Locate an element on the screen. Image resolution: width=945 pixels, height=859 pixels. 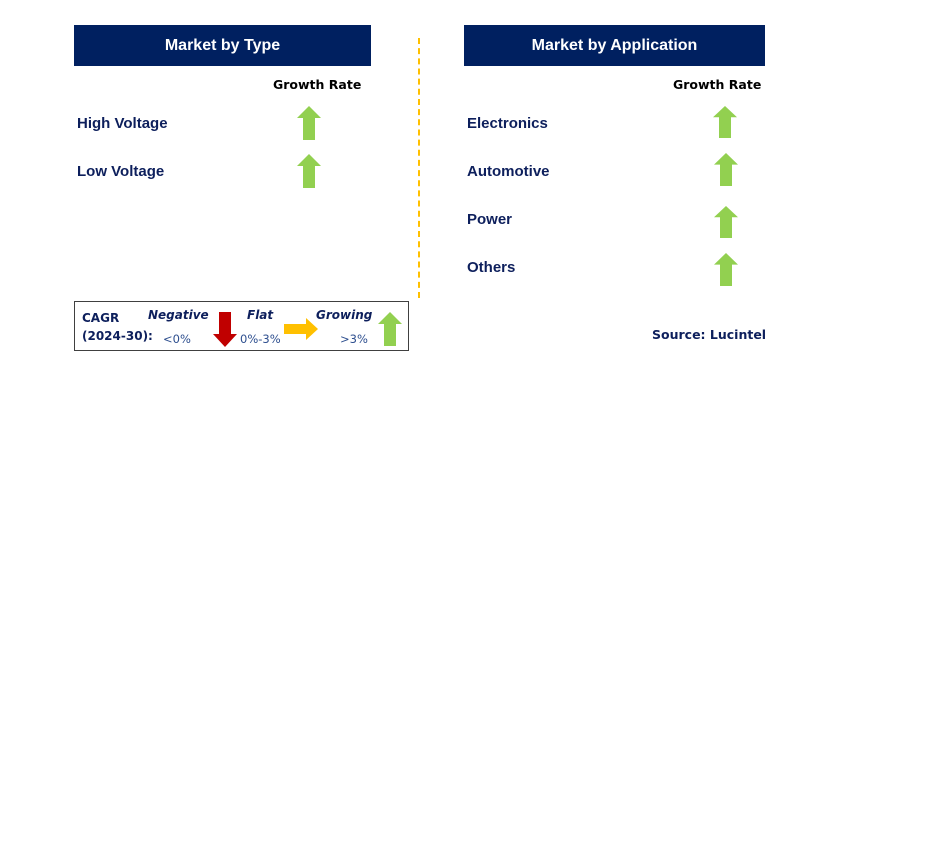
type-item-label: Low Voltage is located at coordinates (121, 171).